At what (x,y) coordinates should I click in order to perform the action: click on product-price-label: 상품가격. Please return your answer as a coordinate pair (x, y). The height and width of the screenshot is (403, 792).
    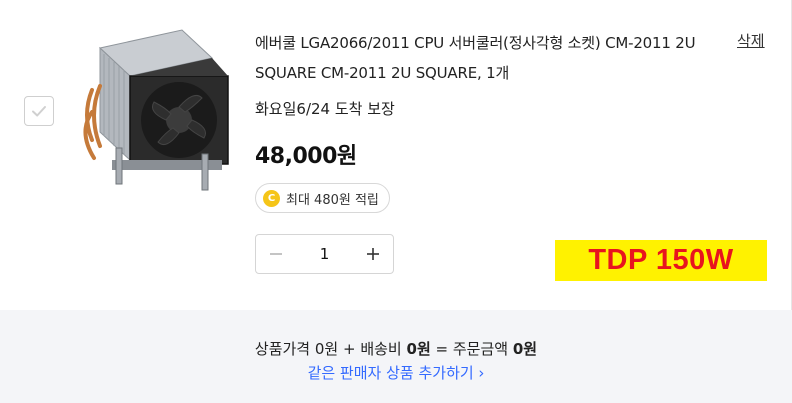
    Looking at the image, I should click on (282, 349).